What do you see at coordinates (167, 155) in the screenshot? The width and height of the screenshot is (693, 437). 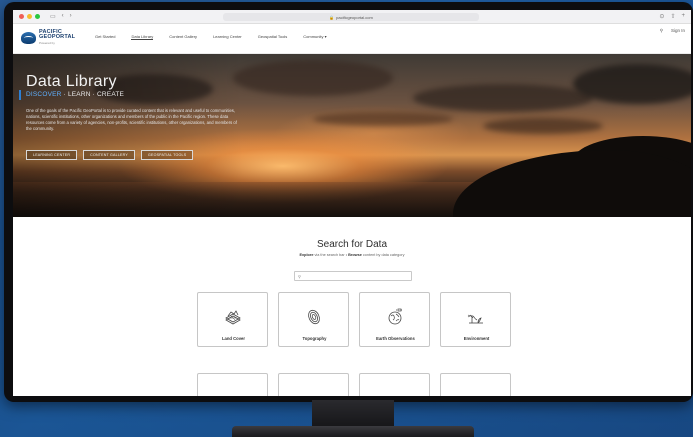 I see `geospatial-tools-button: GEOSPATIAL TOOLS` at bounding box center [167, 155].